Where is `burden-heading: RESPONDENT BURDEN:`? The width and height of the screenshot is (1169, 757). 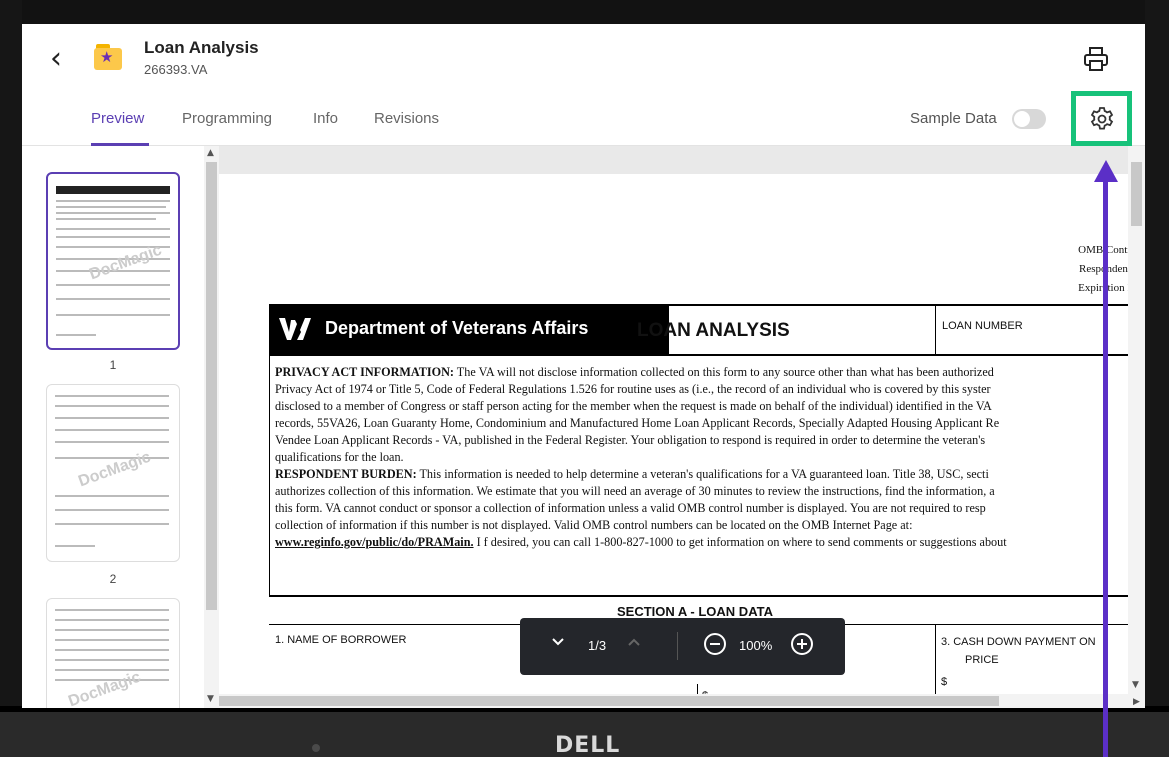
burden-heading: RESPONDENT BURDEN: is located at coordinates (346, 474).